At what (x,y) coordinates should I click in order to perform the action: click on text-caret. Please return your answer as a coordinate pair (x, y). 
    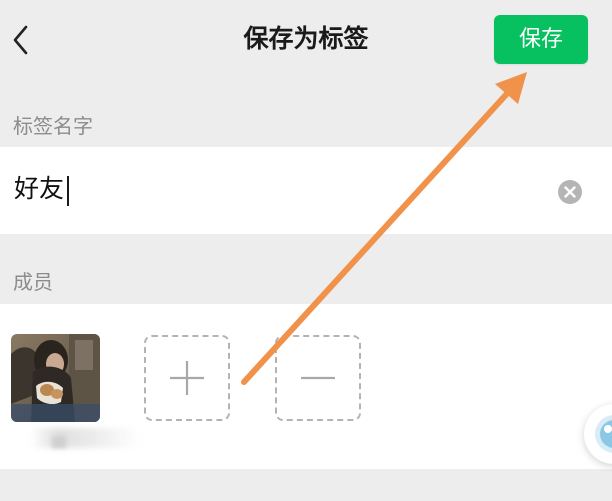
    Looking at the image, I should click on (68, 191).